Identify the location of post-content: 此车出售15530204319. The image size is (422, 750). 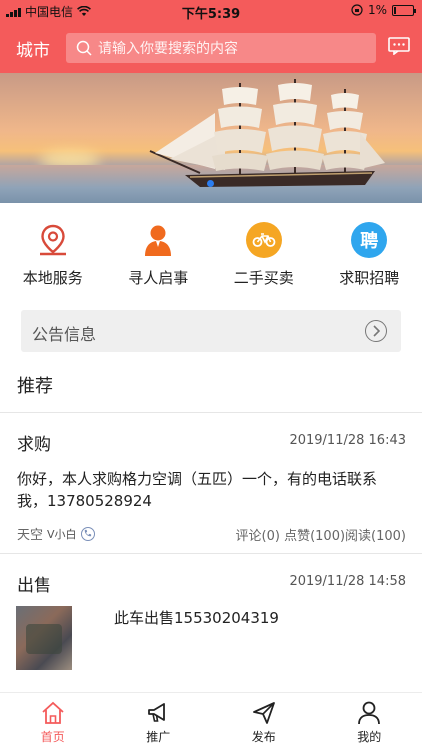
(196, 618).